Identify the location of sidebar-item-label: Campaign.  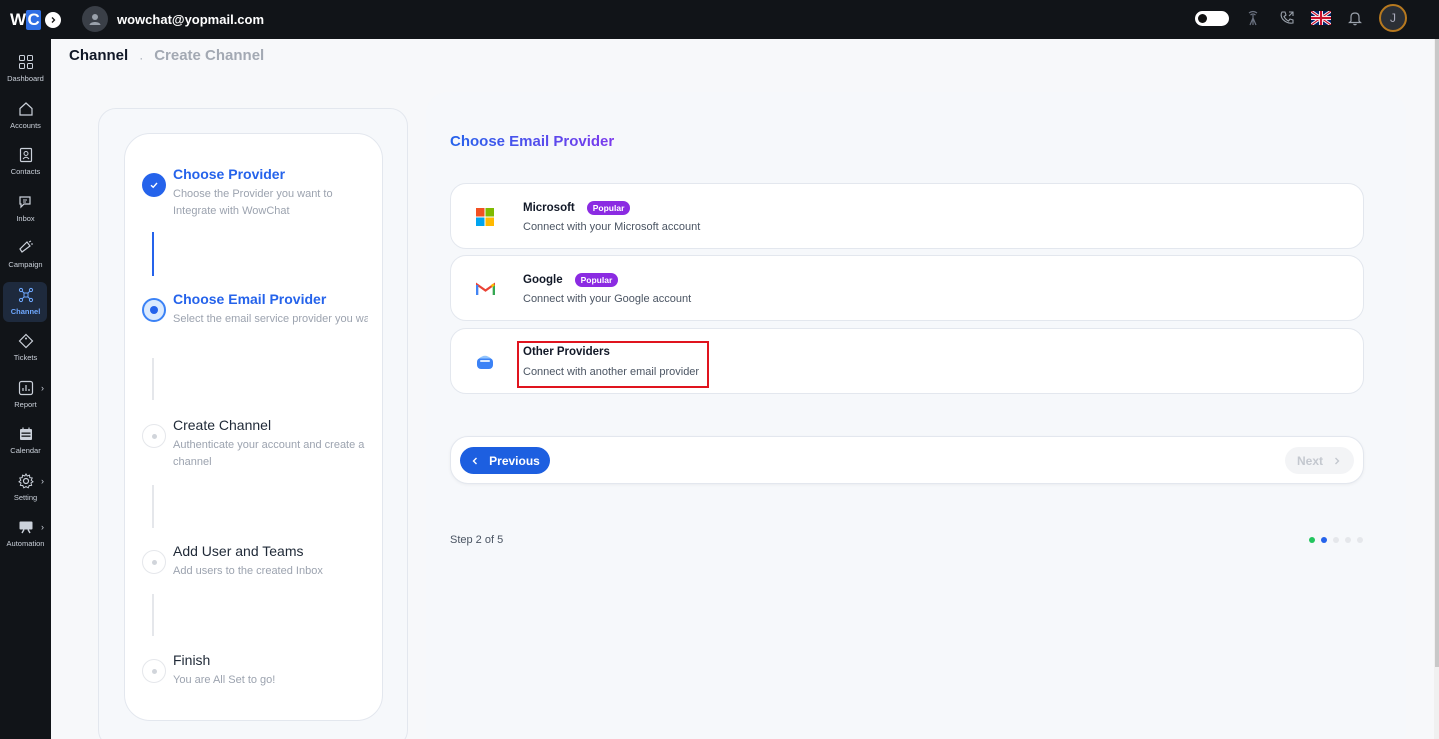
(25, 264).